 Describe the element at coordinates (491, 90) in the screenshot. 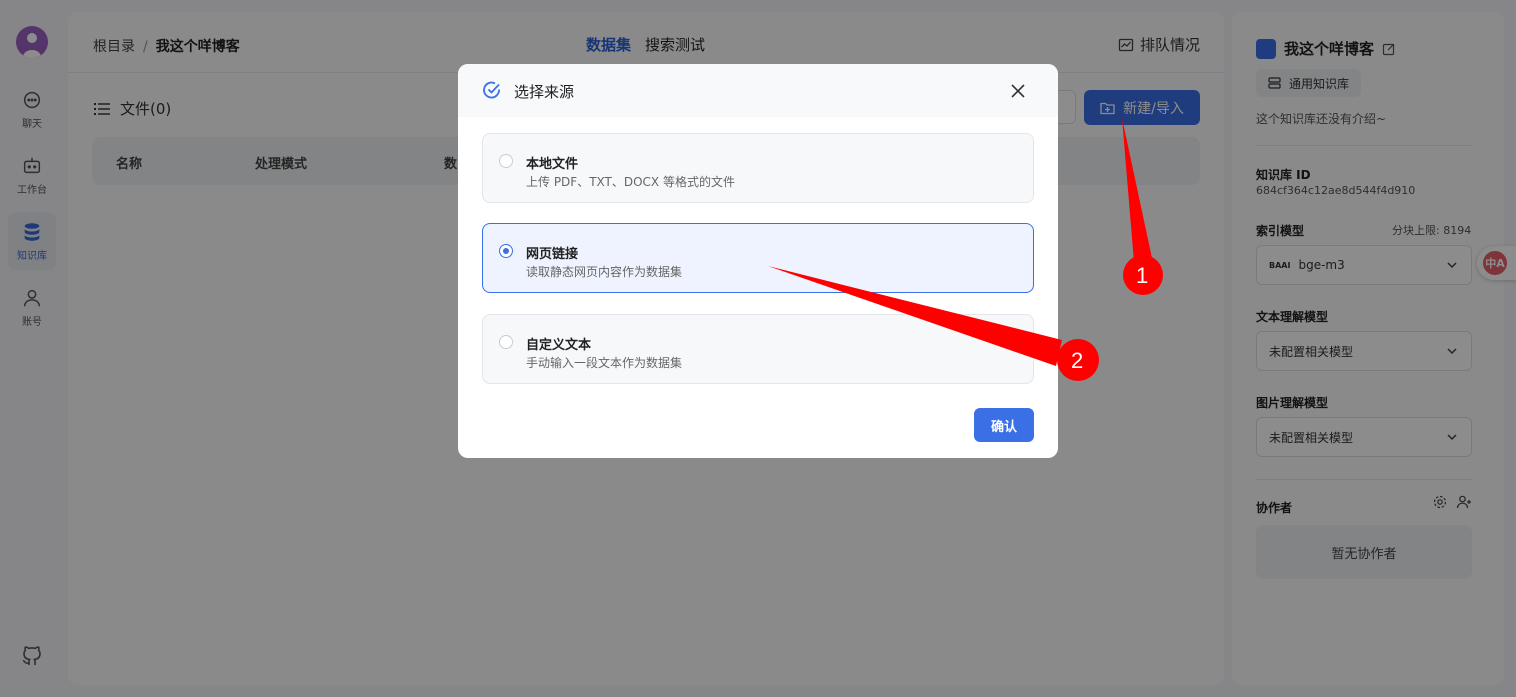

I see `check-circle-icon` at that location.